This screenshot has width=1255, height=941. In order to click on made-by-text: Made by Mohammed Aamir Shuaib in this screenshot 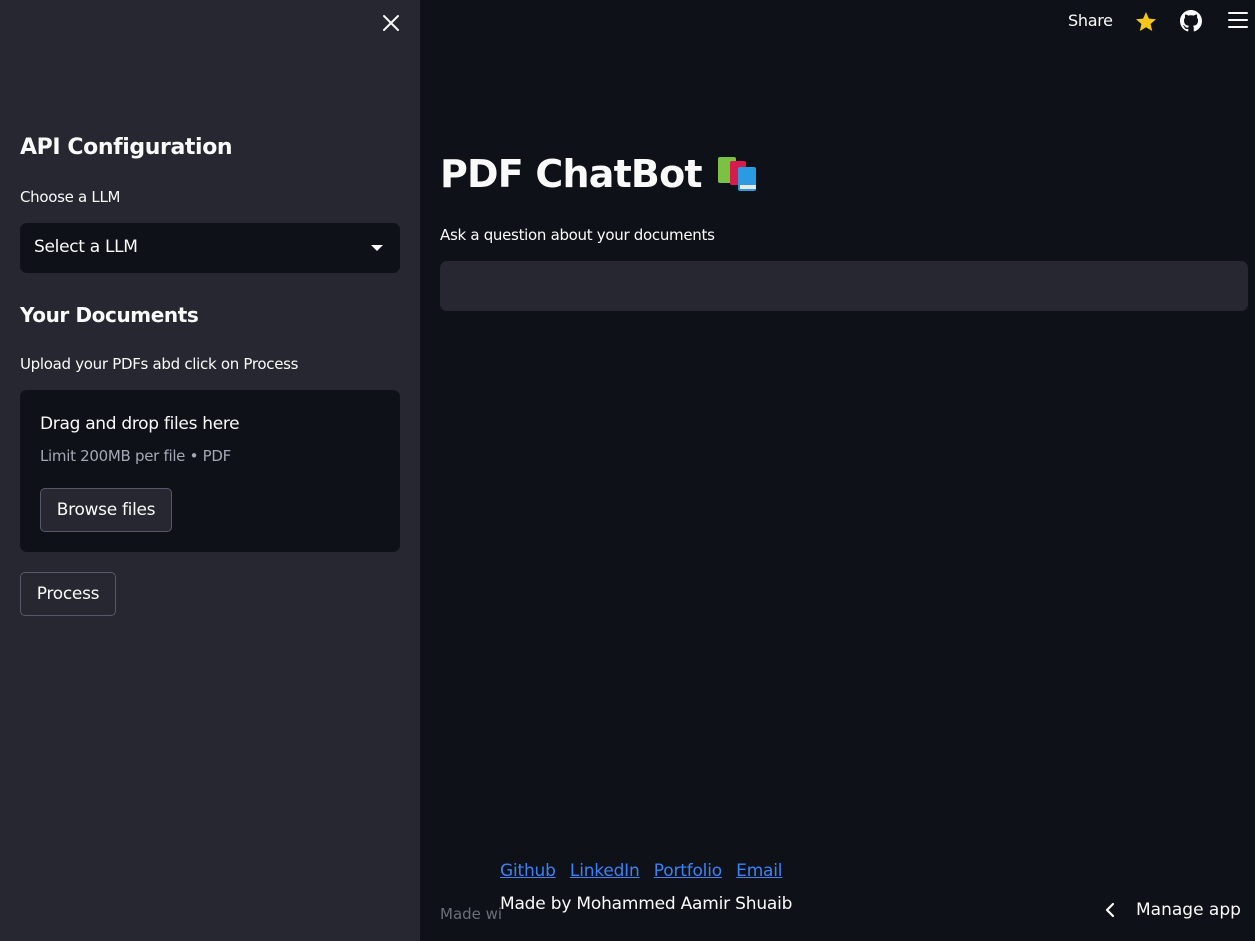, I will do `click(646, 904)`.